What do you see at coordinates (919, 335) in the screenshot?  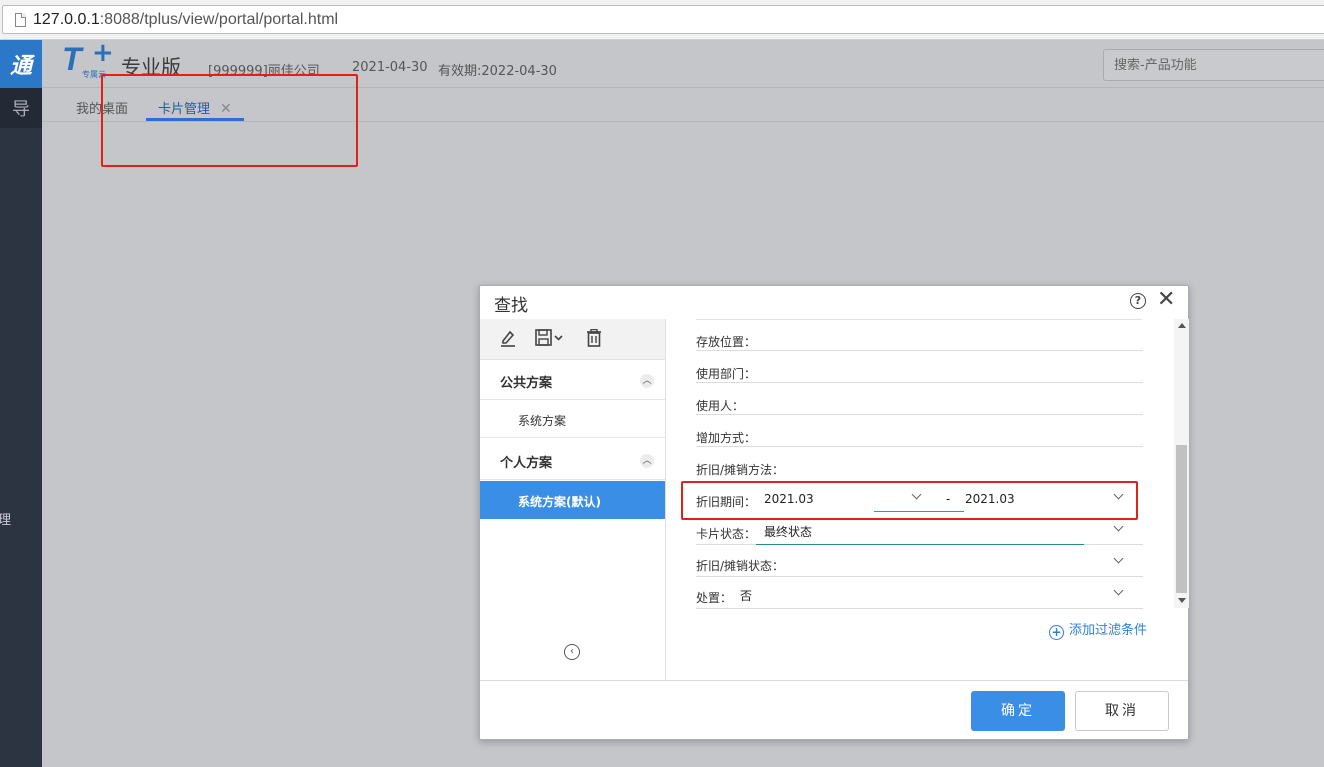 I see `filter-storage-location: 存放位置：` at bounding box center [919, 335].